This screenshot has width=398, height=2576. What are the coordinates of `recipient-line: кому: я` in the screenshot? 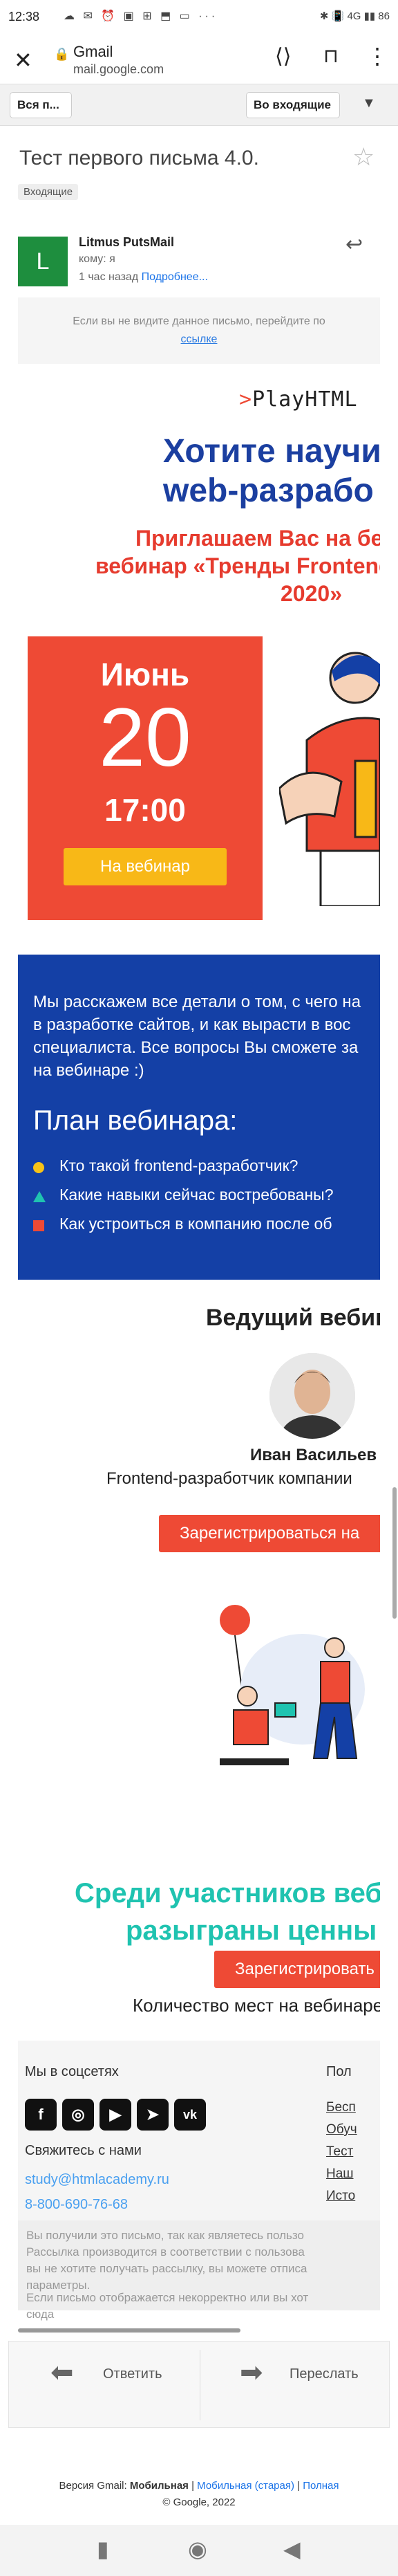 It's located at (97, 259).